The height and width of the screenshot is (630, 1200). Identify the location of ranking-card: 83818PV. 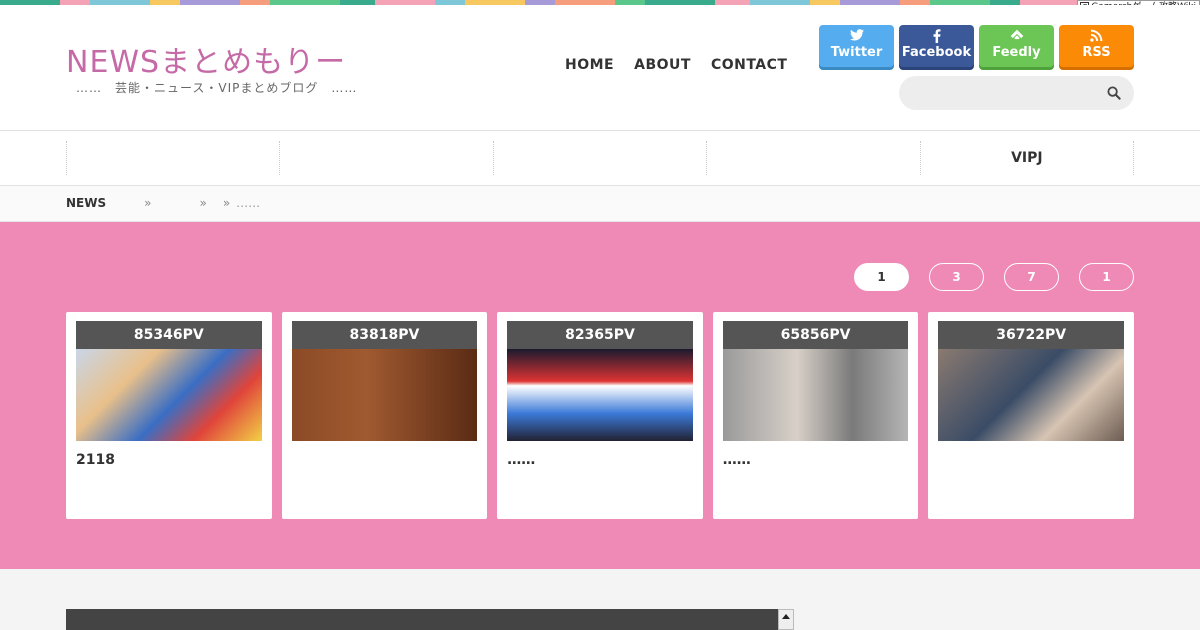
(384, 415).